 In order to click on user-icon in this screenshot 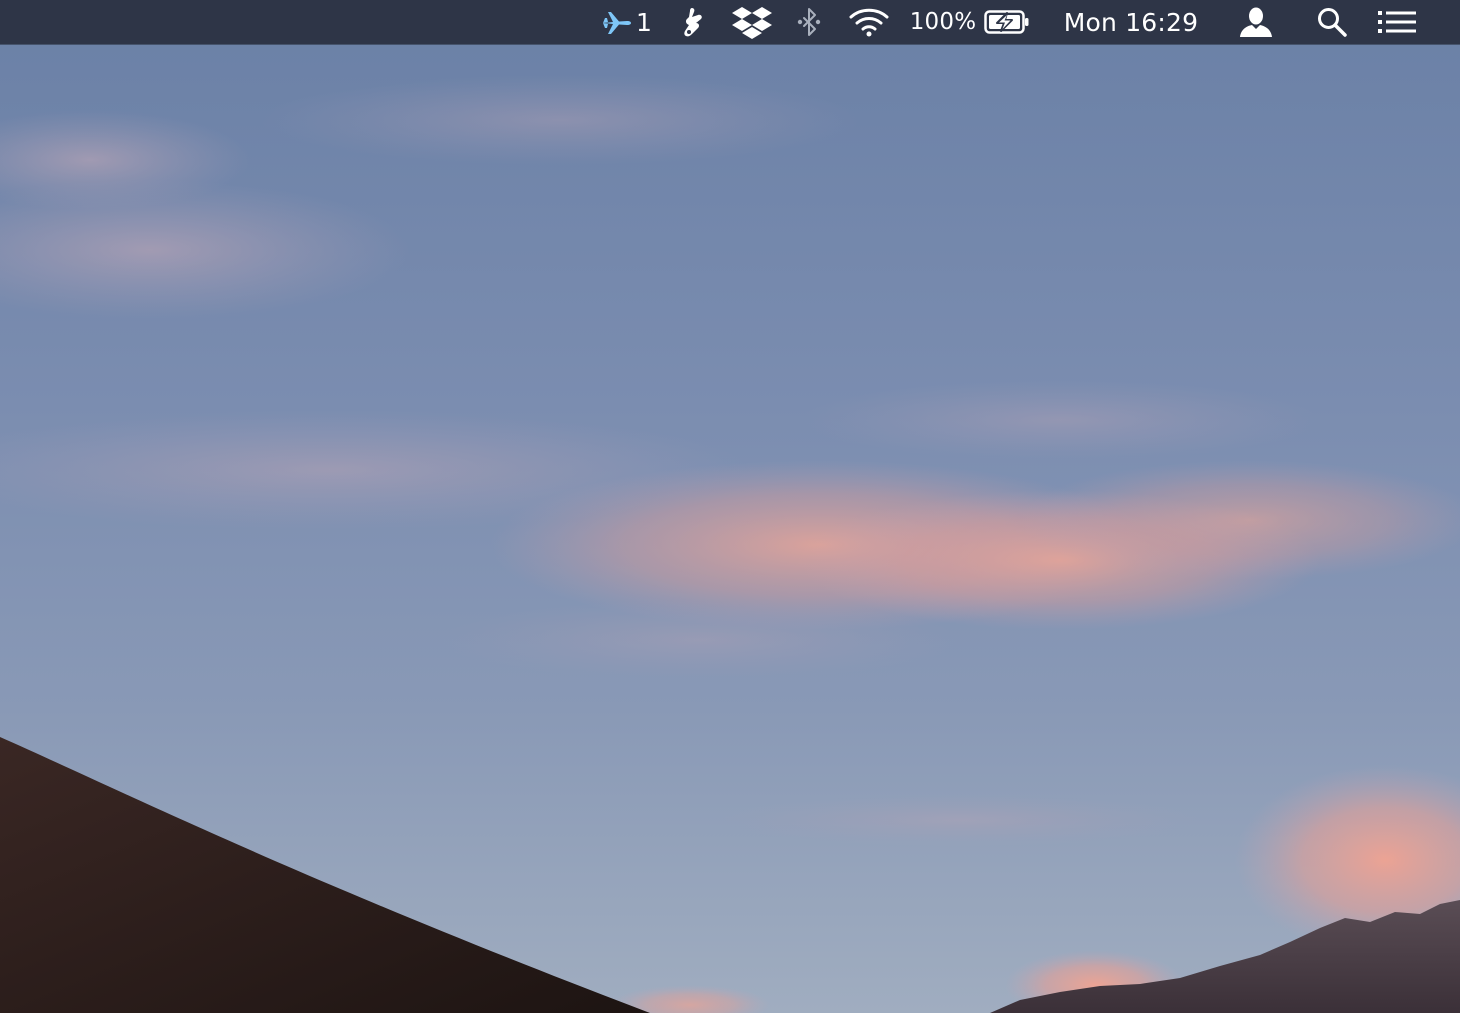, I will do `click(1256, 22)`.